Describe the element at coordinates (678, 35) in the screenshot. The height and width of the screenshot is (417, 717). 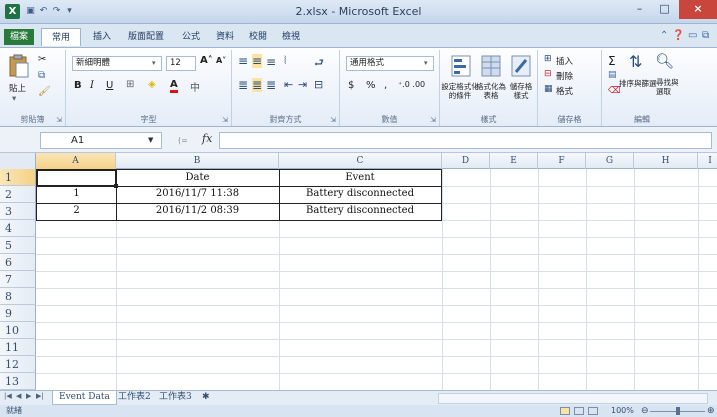
I see `help-icon: ❓` at that location.